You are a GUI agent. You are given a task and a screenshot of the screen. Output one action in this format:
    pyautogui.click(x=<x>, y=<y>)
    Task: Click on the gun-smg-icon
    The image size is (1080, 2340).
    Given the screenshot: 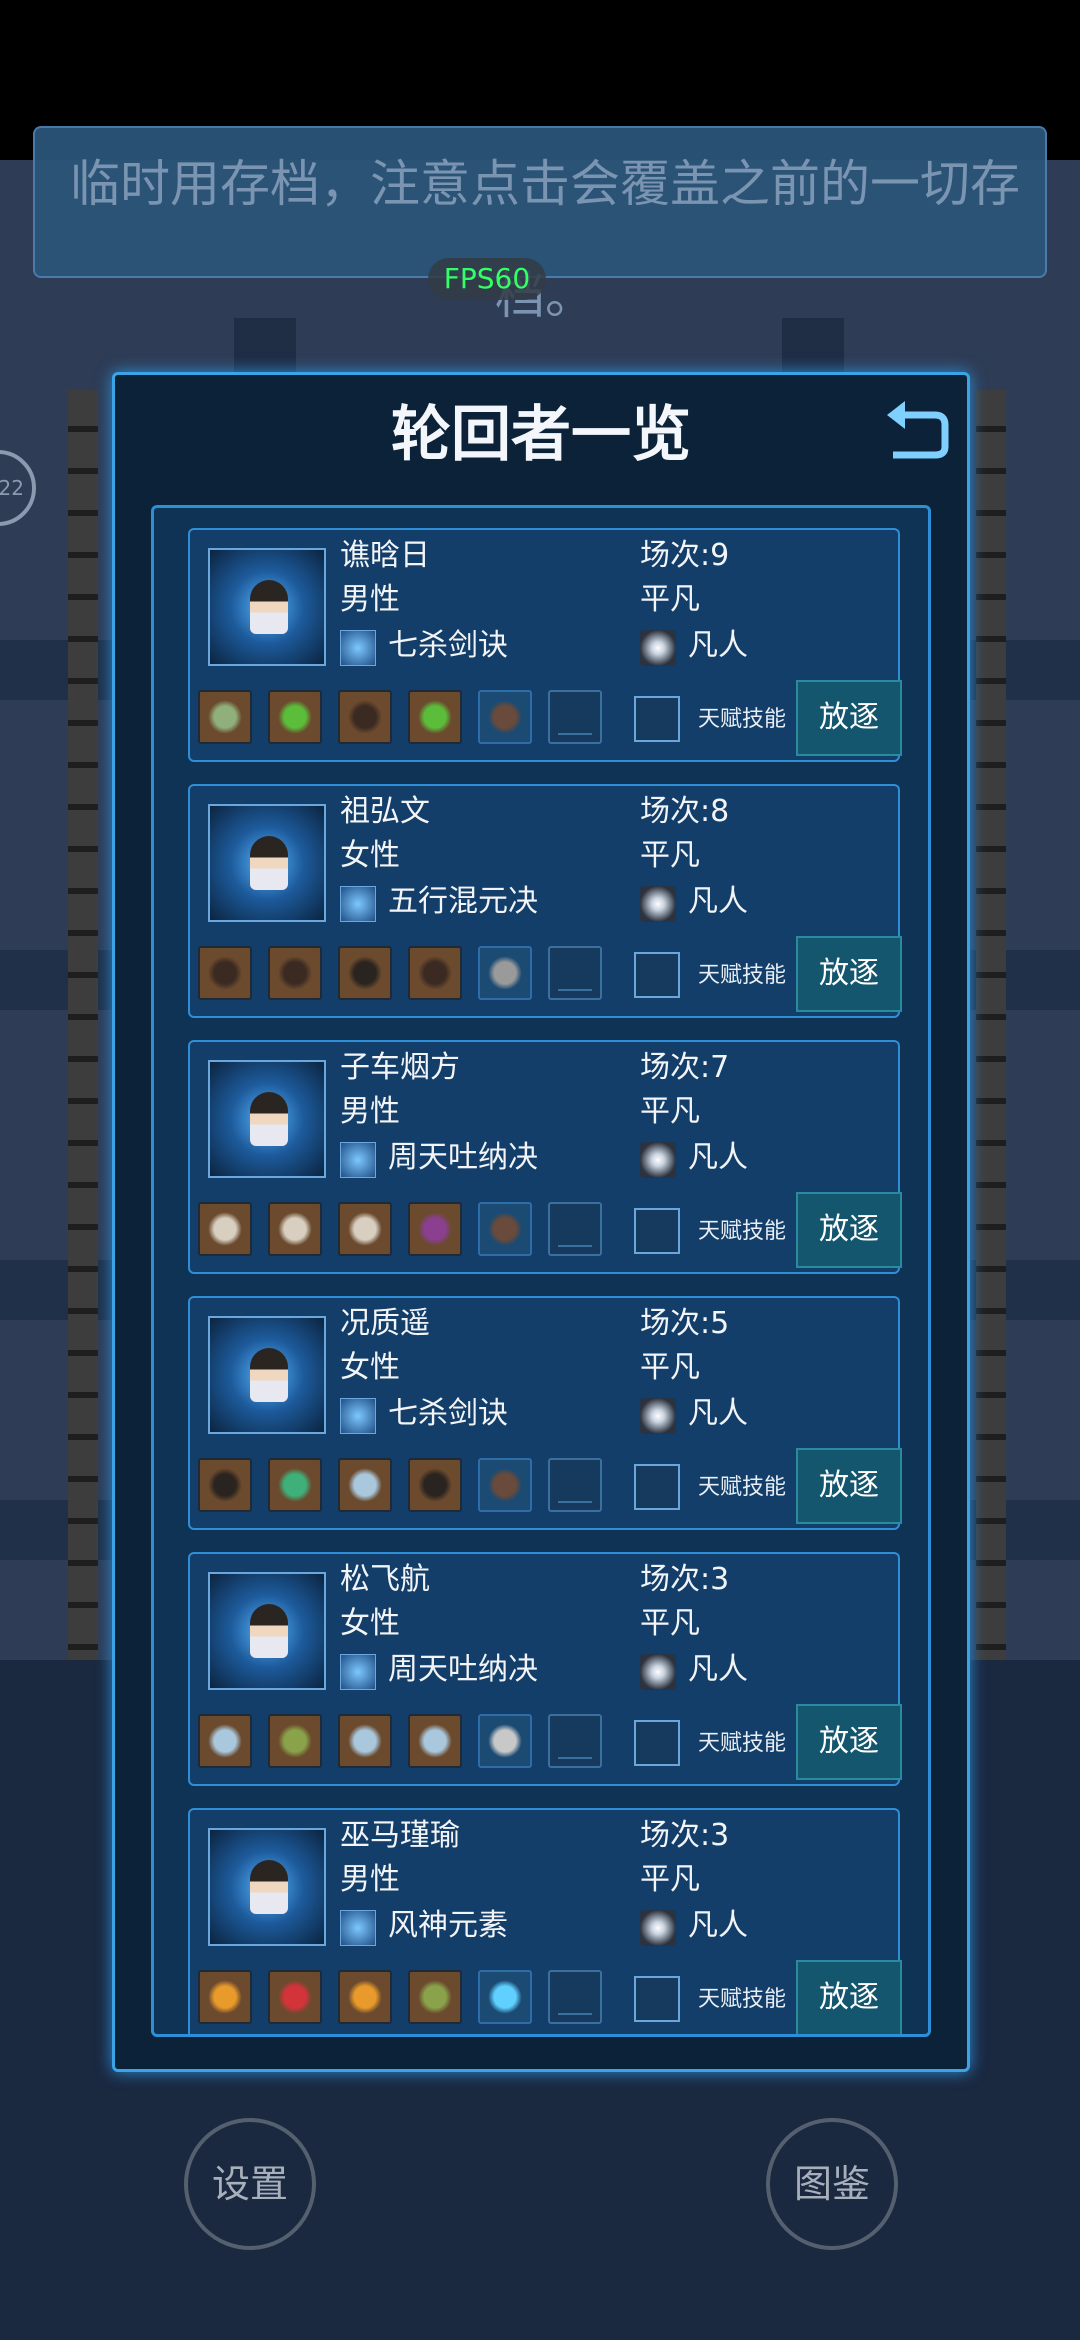 What is the action you would take?
    pyautogui.click(x=505, y=1741)
    